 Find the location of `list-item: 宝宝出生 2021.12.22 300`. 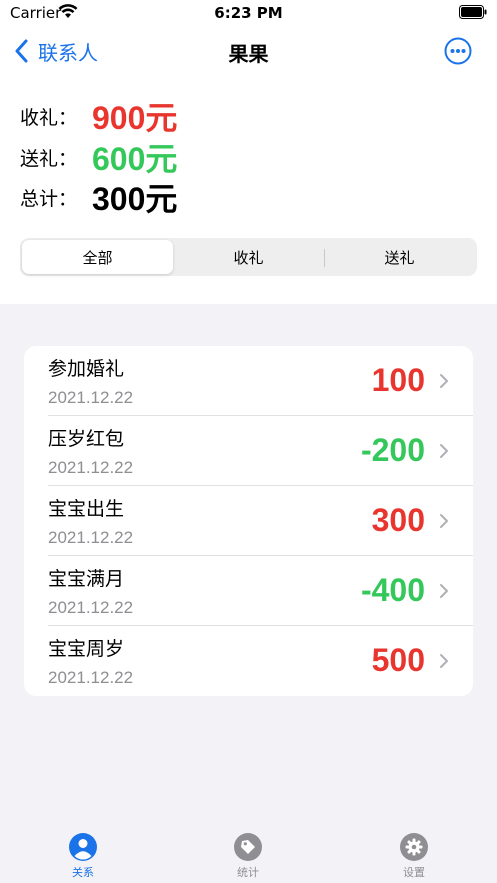

list-item: 宝宝出生 2021.12.22 300 is located at coordinates (248, 521).